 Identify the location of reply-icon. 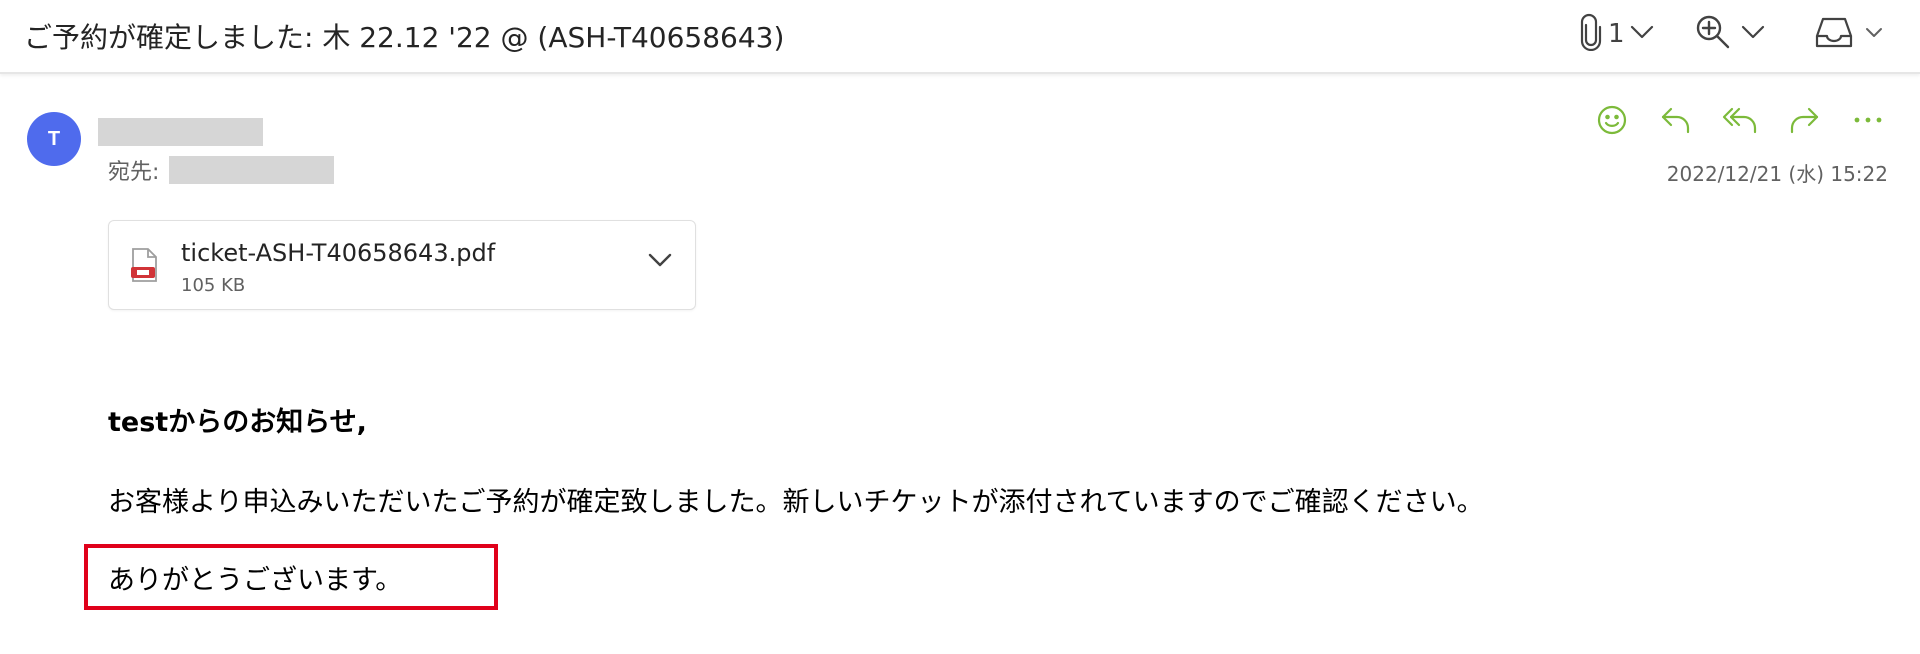
(1675, 120).